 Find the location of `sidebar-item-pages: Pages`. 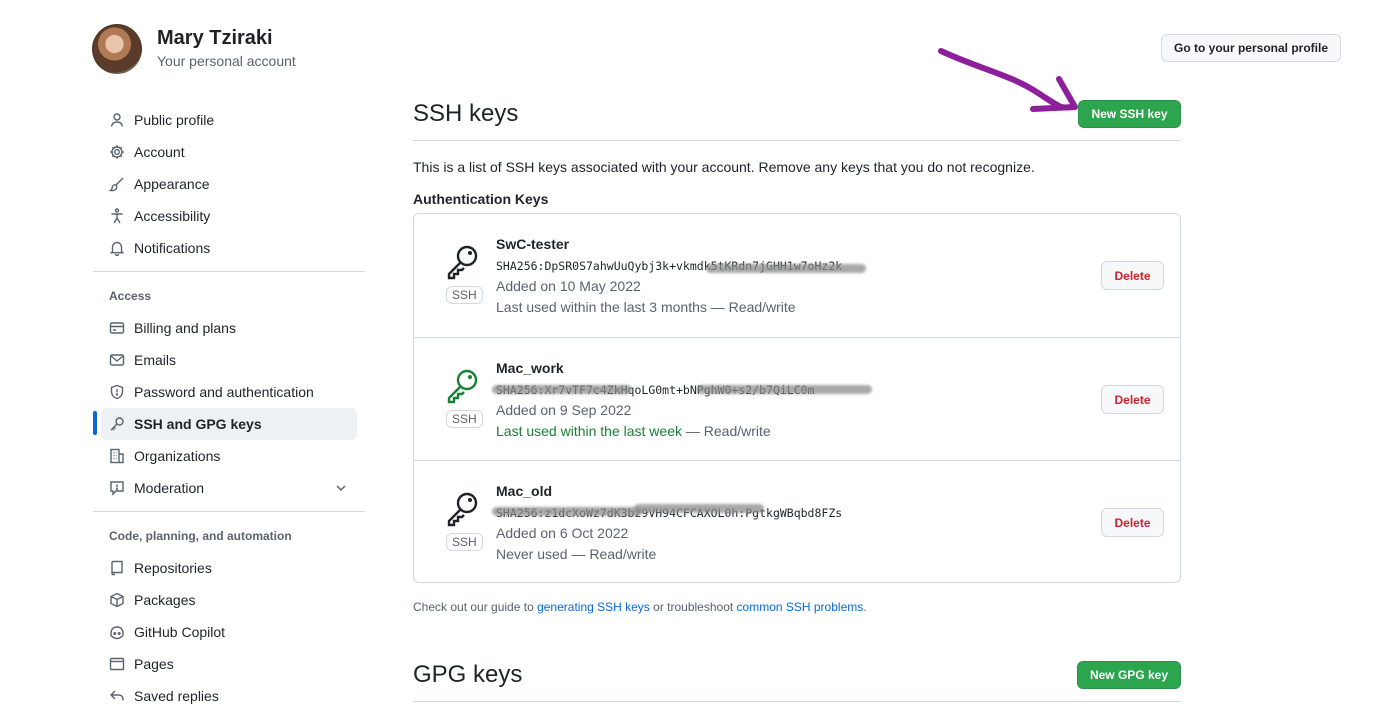

sidebar-item-pages: Pages is located at coordinates (229, 664).